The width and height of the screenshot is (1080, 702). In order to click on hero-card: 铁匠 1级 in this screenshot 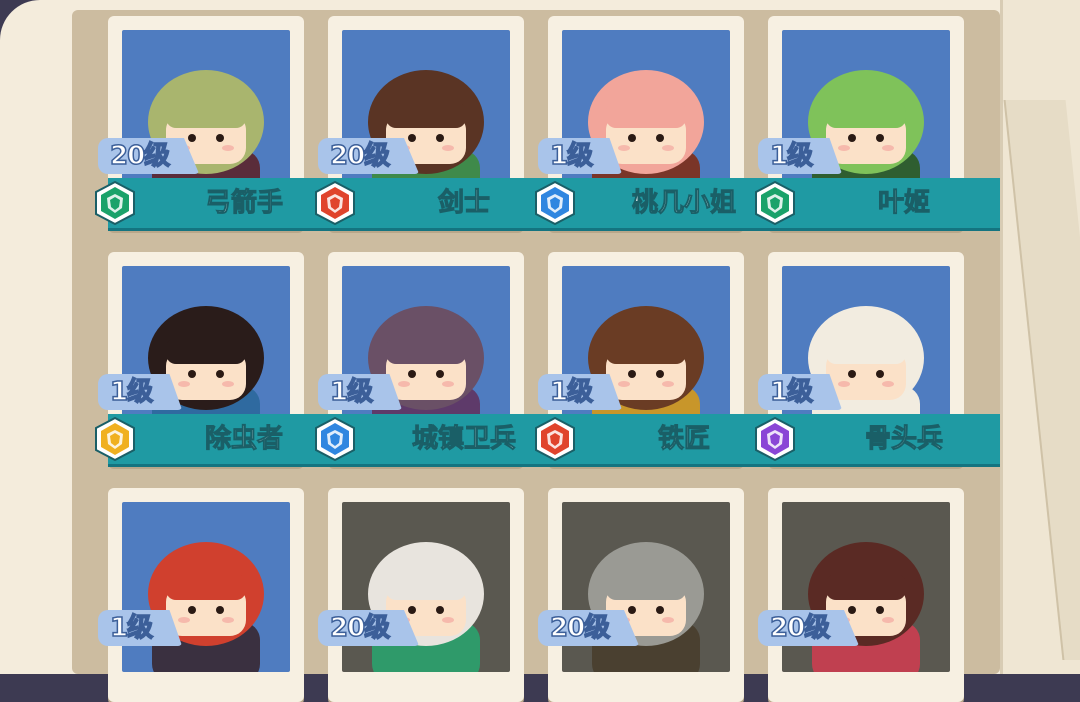, I will do `click(657, 359)`.